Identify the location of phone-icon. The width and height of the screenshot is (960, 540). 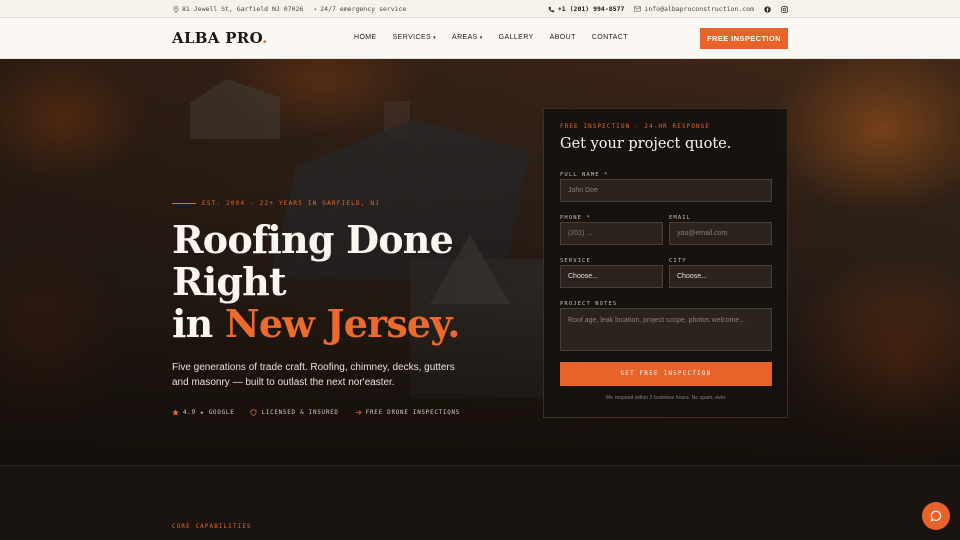
(551, 9).